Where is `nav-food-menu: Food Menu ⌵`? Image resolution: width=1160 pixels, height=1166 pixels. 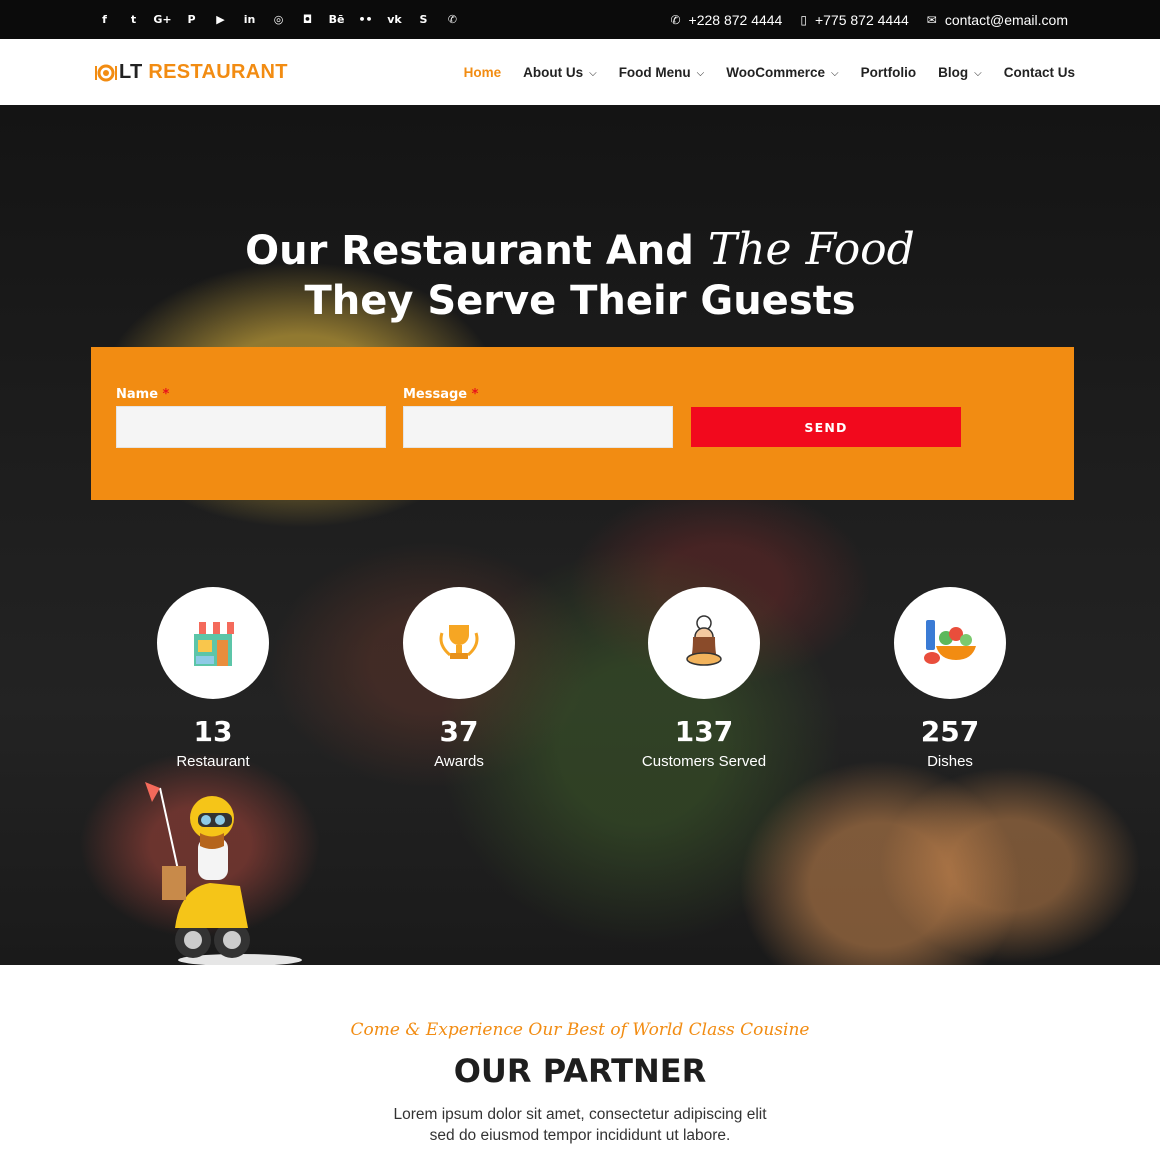 nav-food-menu: Food Menu ⌵ is located at coordinates (662, 72).